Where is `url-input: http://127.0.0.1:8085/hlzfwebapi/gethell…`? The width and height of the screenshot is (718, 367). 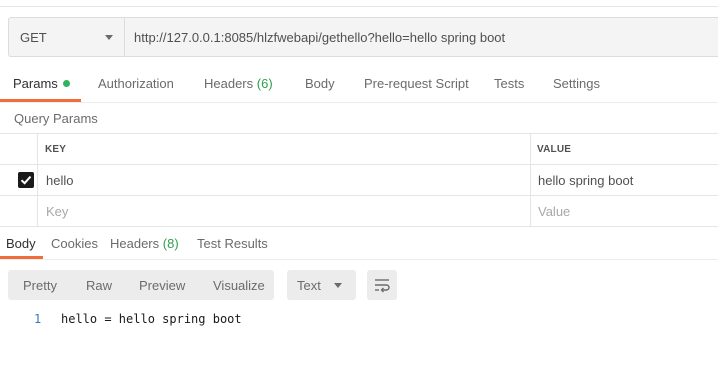
url-input: http://127.0.0.1:8085/hlzfwebapi/gethell… is located at coordinates (319, 37).